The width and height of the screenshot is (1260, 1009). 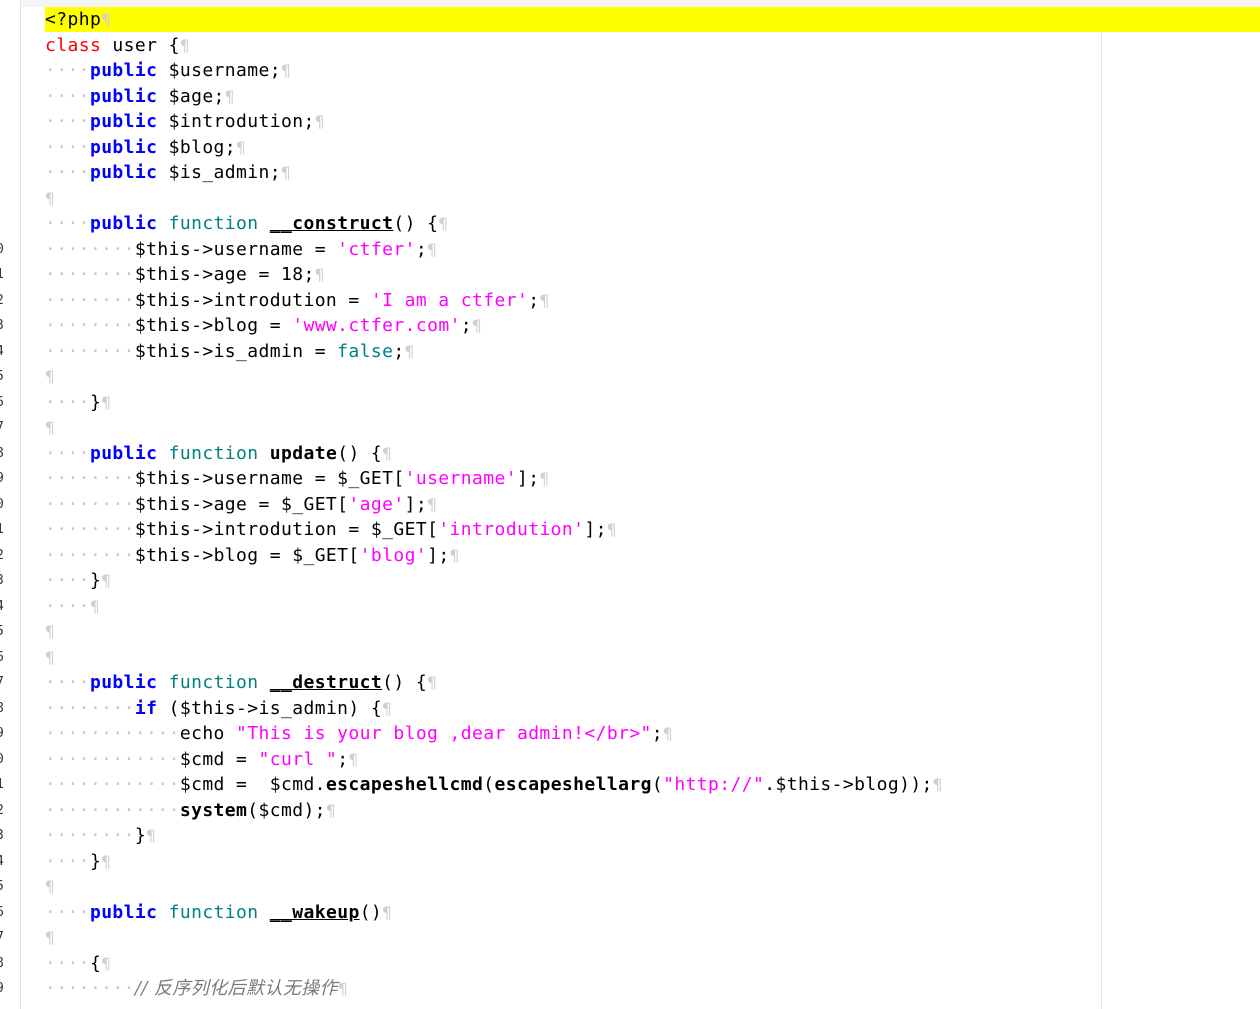 I want to click on code-token: $this->blog =, so click(x=213, y=325).